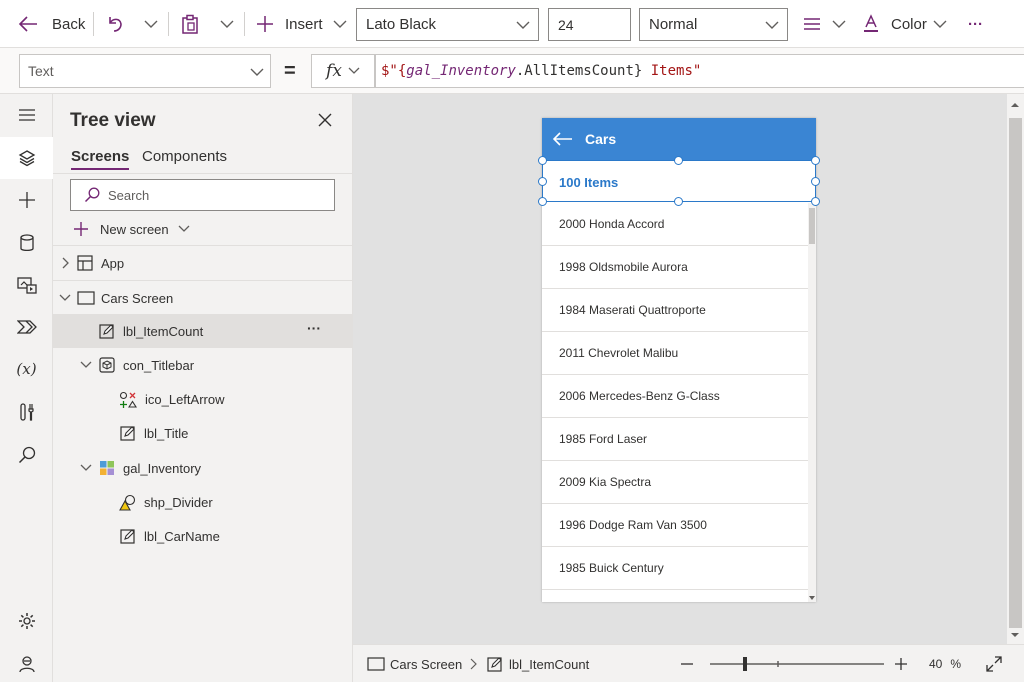 The image size is (1024, 682). What do you see at coordinates (633, 525) in the screenshot?
I see `car-name-label: 1996 Dodge Ram Van 3500` at bounding box center [633, 525].